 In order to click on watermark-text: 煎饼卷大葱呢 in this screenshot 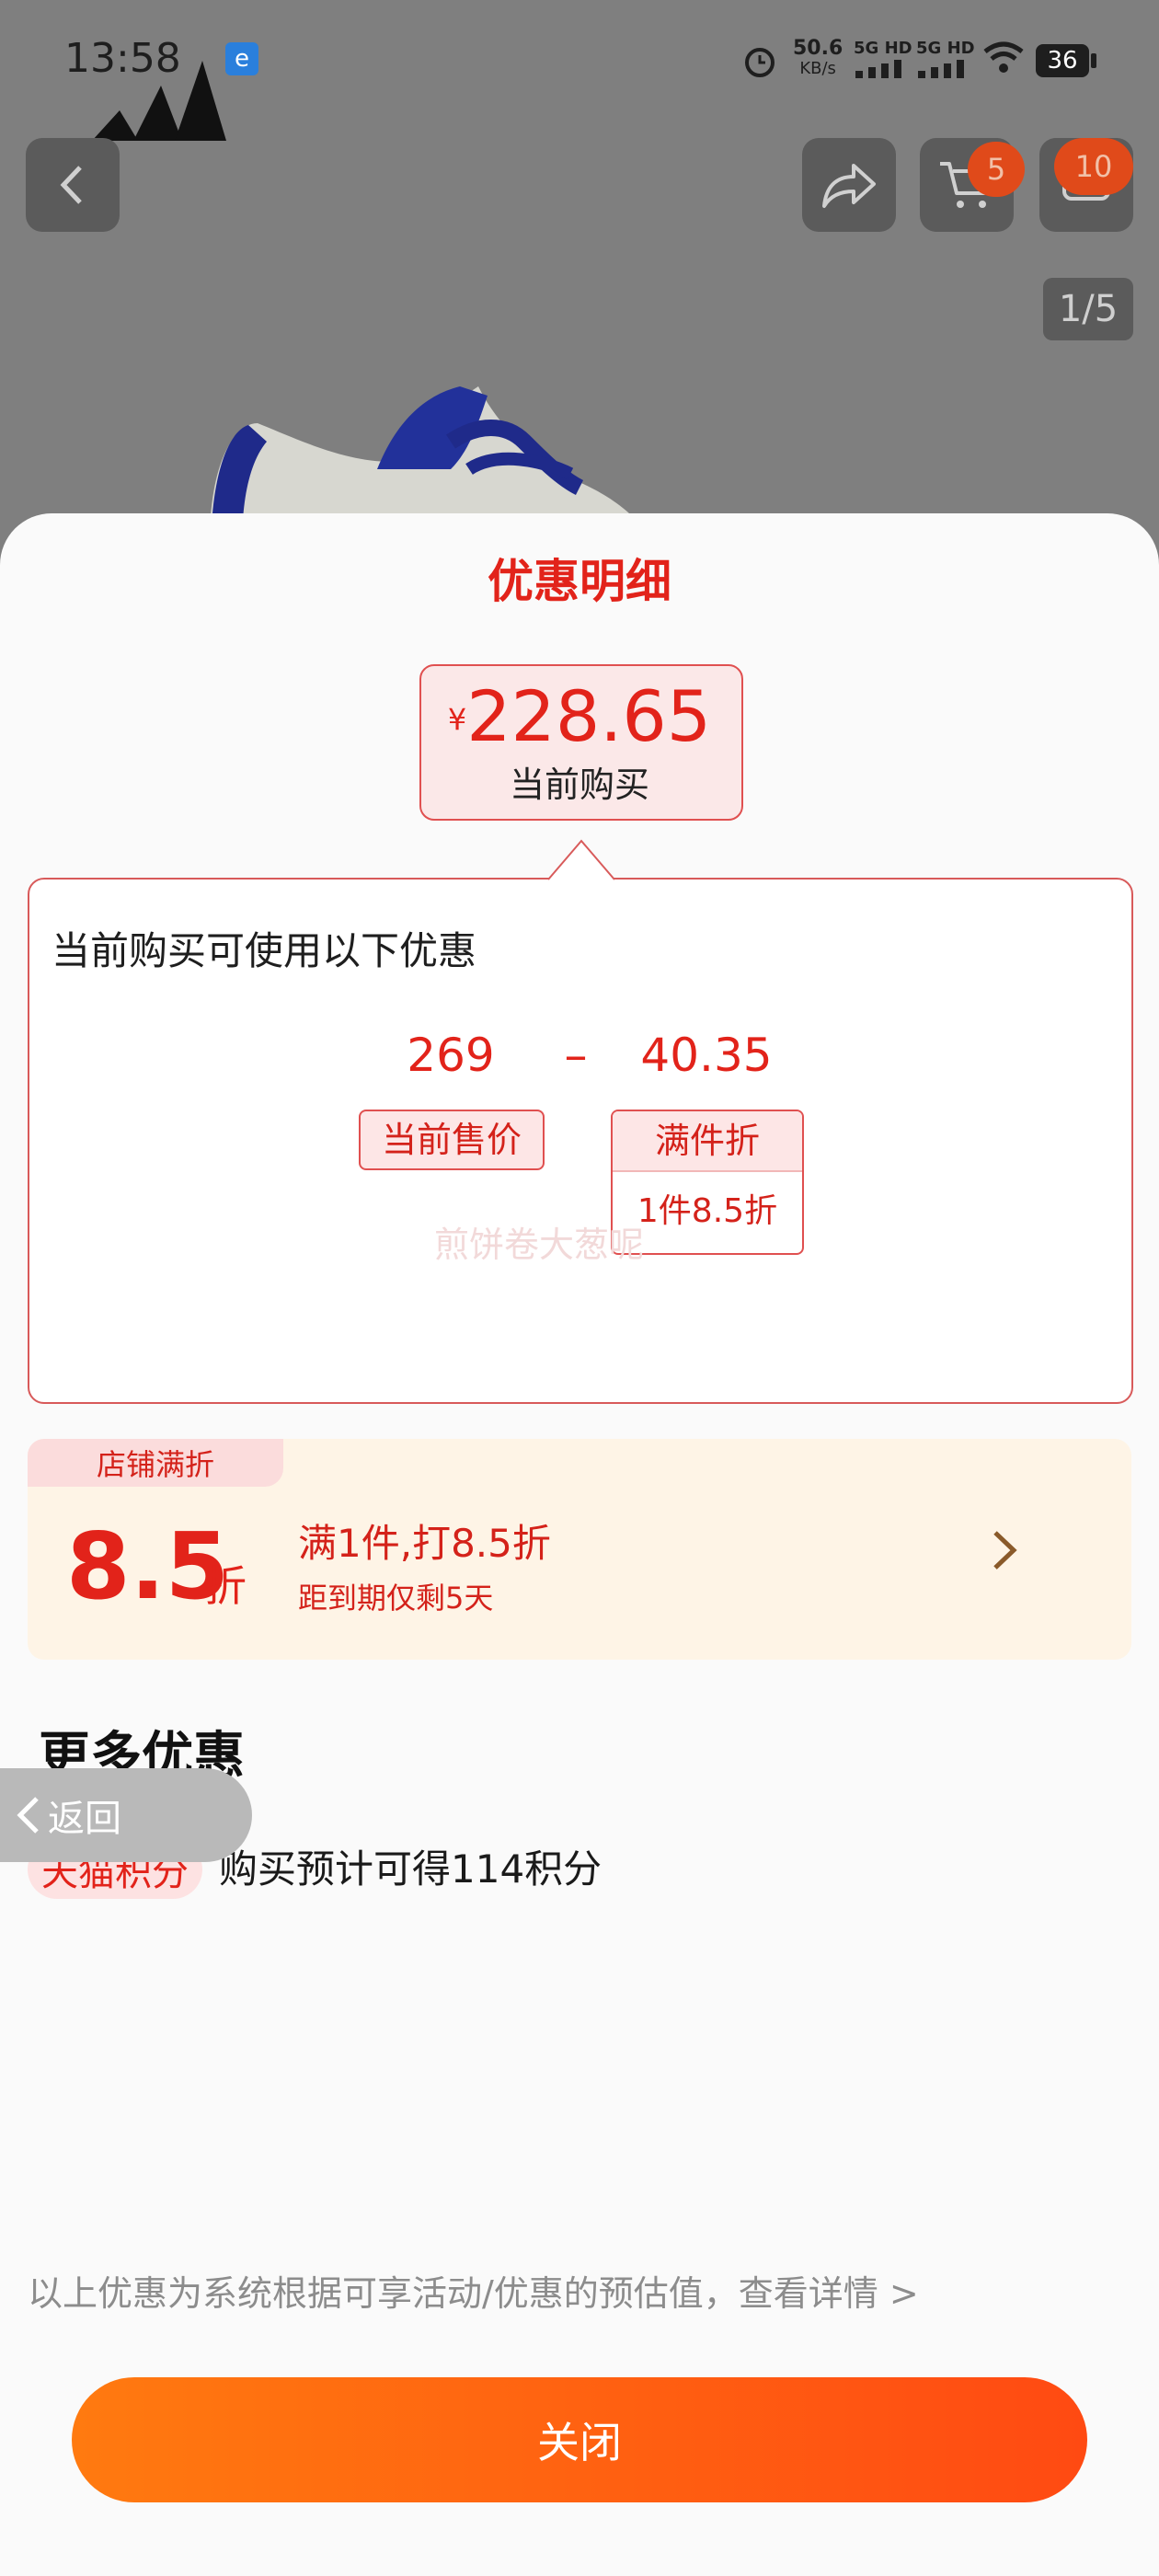, I will do `click(539, 1245)`.